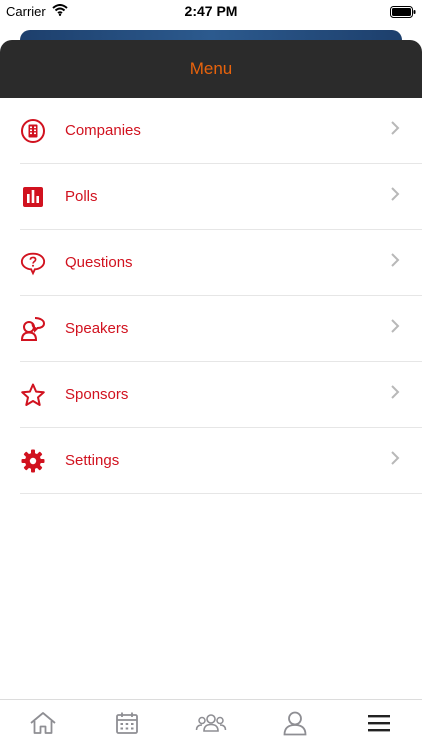 This screenshot has height=750, width=422. I want to click on menu-header: Menu, so click(211, 69).